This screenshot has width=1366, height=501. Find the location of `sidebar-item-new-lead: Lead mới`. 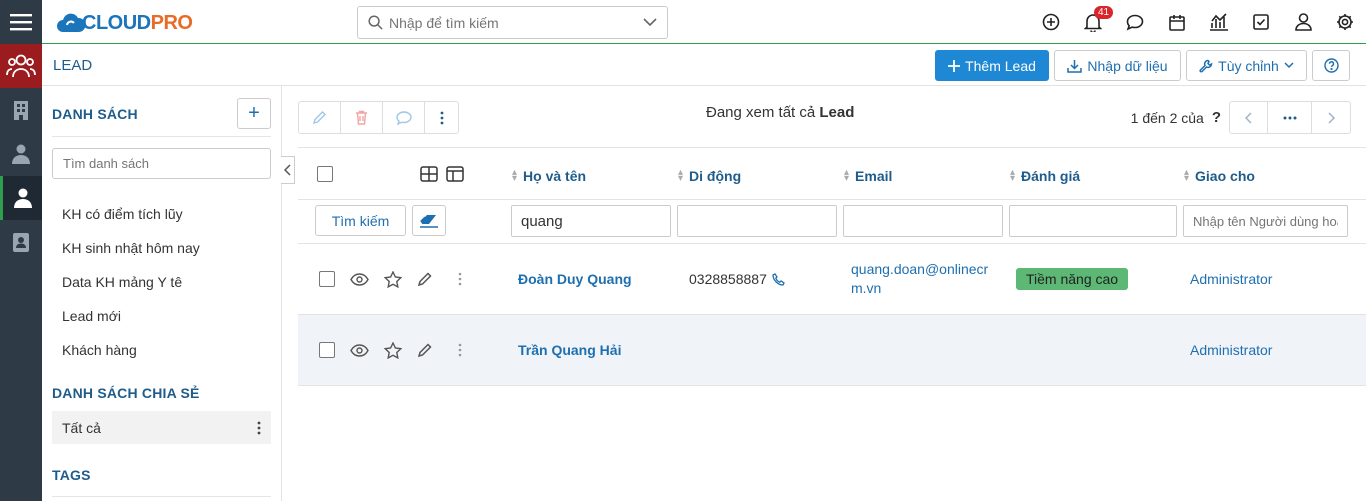

sidebar-item-new-lead: Lead mới is located at coordinates (91, 316).